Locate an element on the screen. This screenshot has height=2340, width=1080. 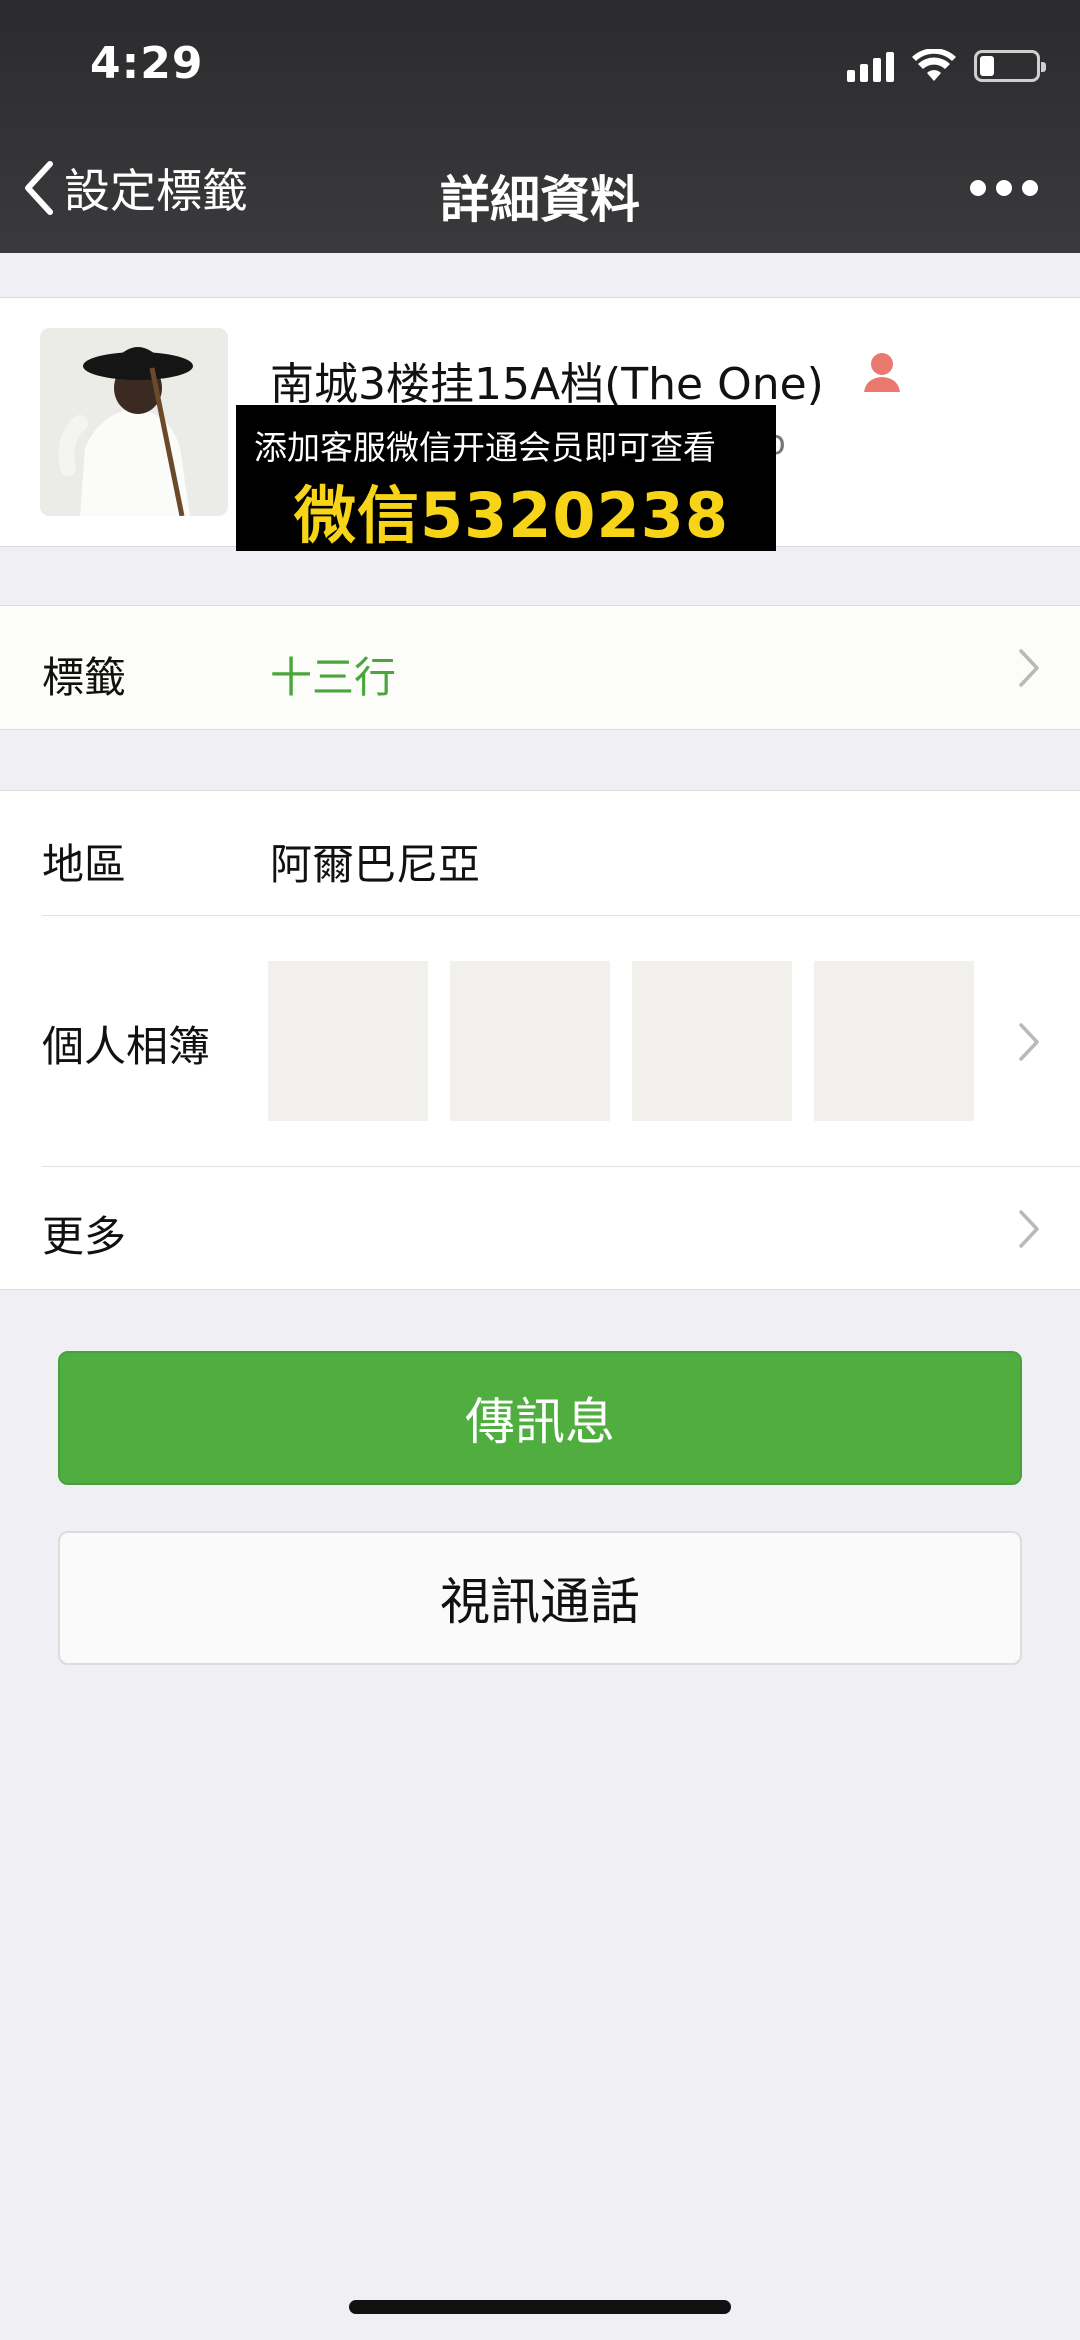
profile-name: 南城3楼挂15A档(The One) is located at coordinates (547, 384).